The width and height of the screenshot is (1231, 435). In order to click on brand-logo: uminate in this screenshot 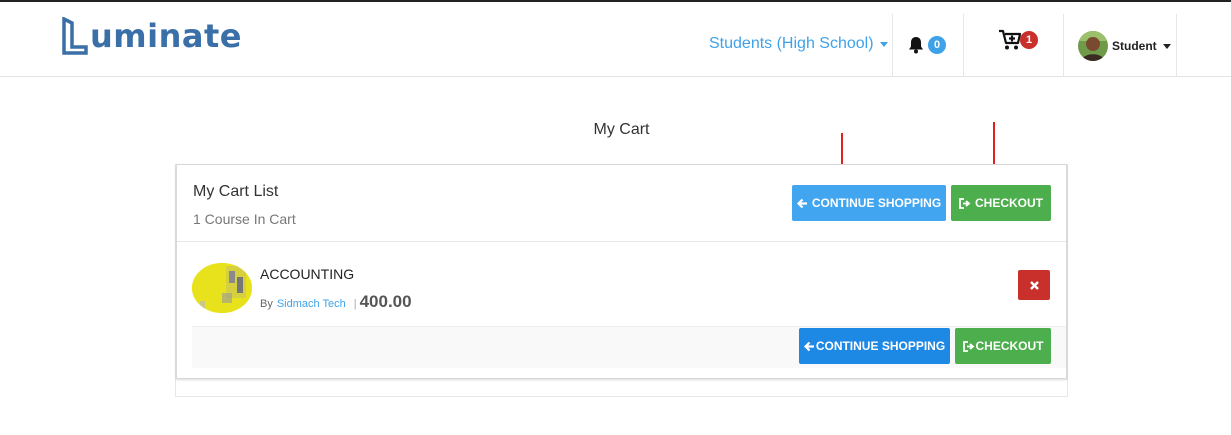, I will do `click(151, 36)`.